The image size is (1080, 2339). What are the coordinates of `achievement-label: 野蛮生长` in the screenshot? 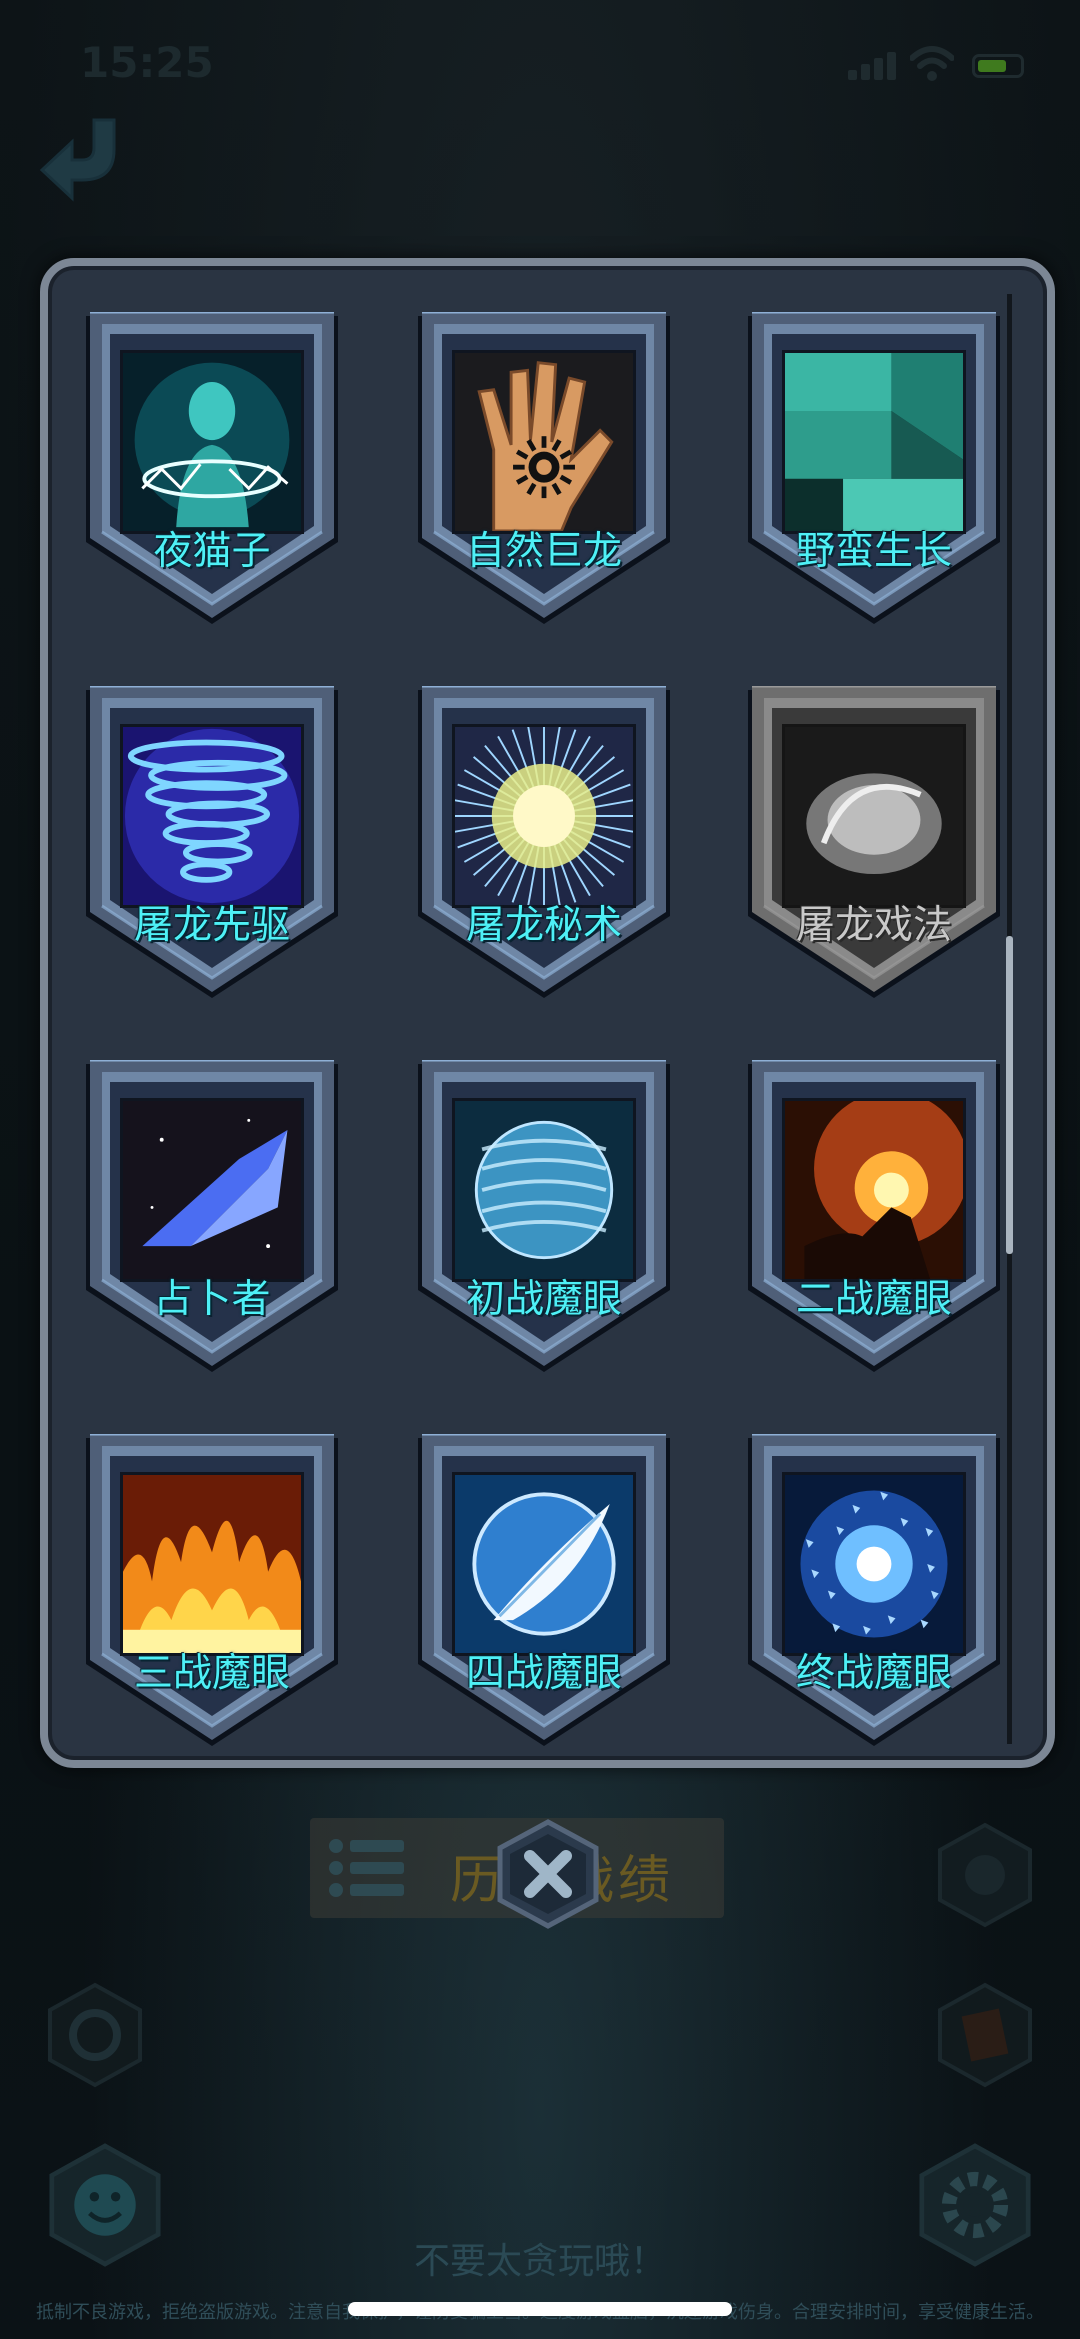 It's located at (873, 551).